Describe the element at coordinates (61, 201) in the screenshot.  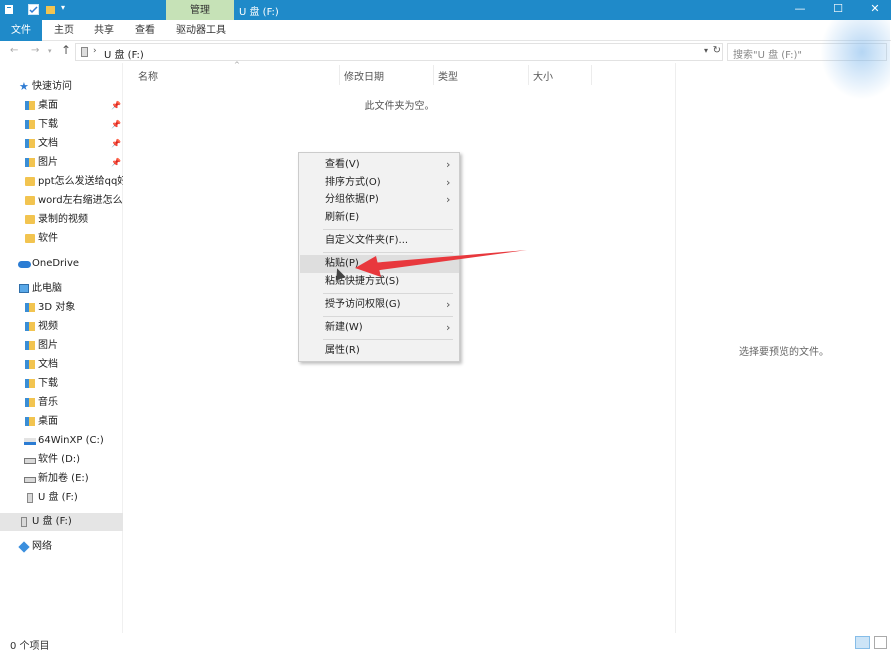
I see `nav-item-word-folder: word左右缩进怎么设` at that location.